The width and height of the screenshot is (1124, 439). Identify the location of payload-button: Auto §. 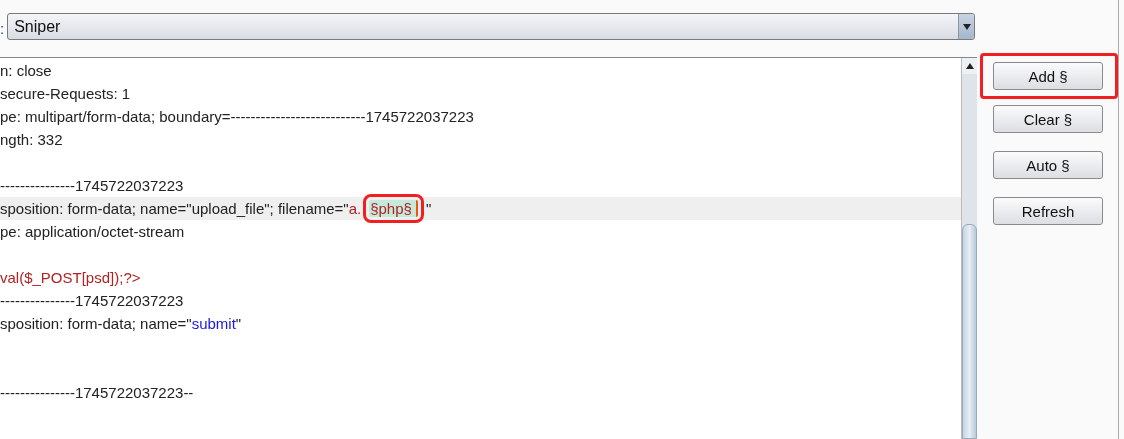
(1048, 165).